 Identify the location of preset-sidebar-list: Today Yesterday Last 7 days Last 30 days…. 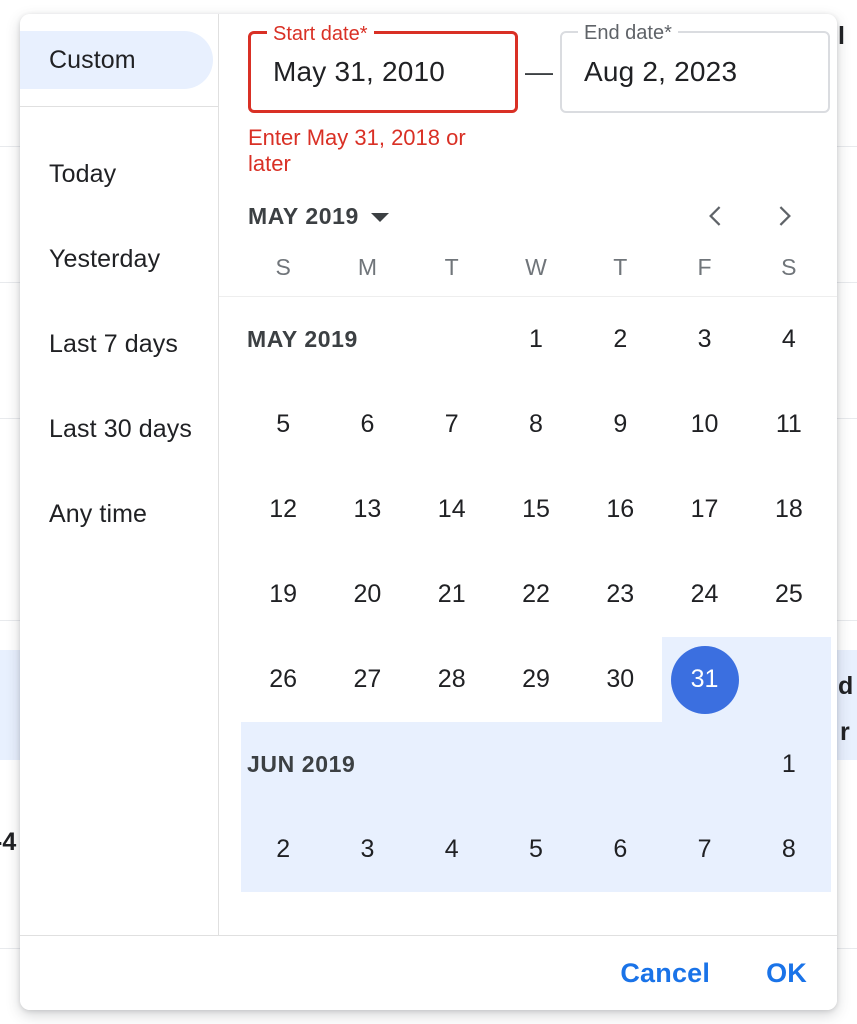
(119, 332).